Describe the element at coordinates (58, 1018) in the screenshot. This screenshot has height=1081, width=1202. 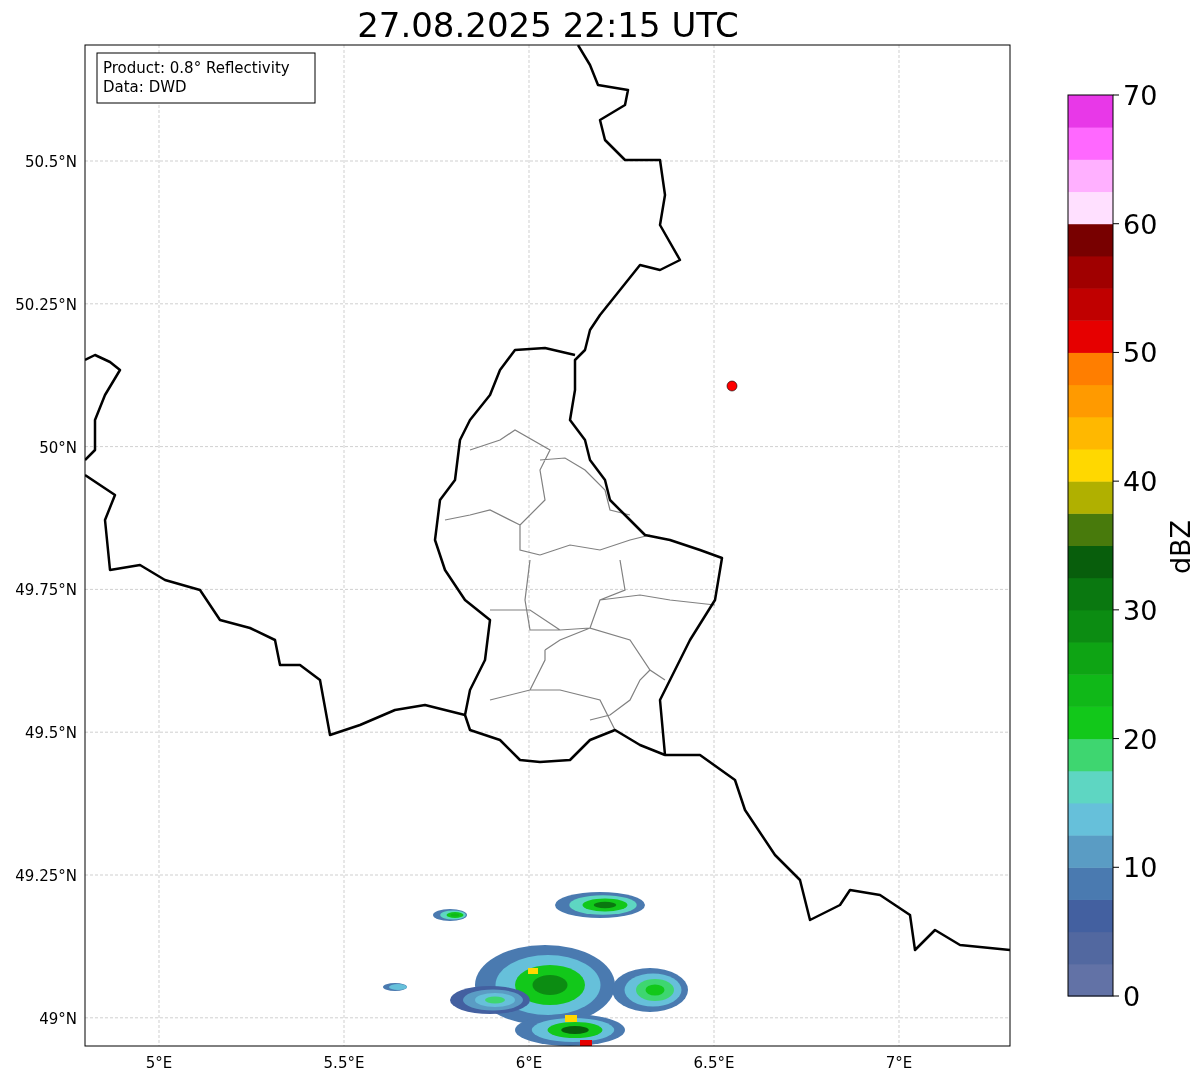
I see `axis-tick-label: 49°N` at that location.